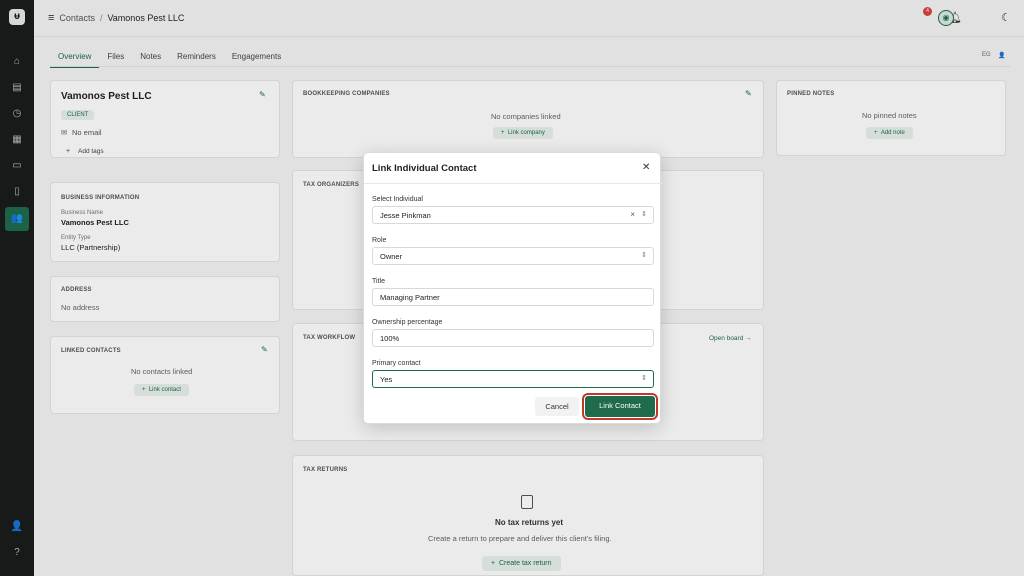 The image size is (1024, 576). I want to click on title-label: Title, so click(378, 281).